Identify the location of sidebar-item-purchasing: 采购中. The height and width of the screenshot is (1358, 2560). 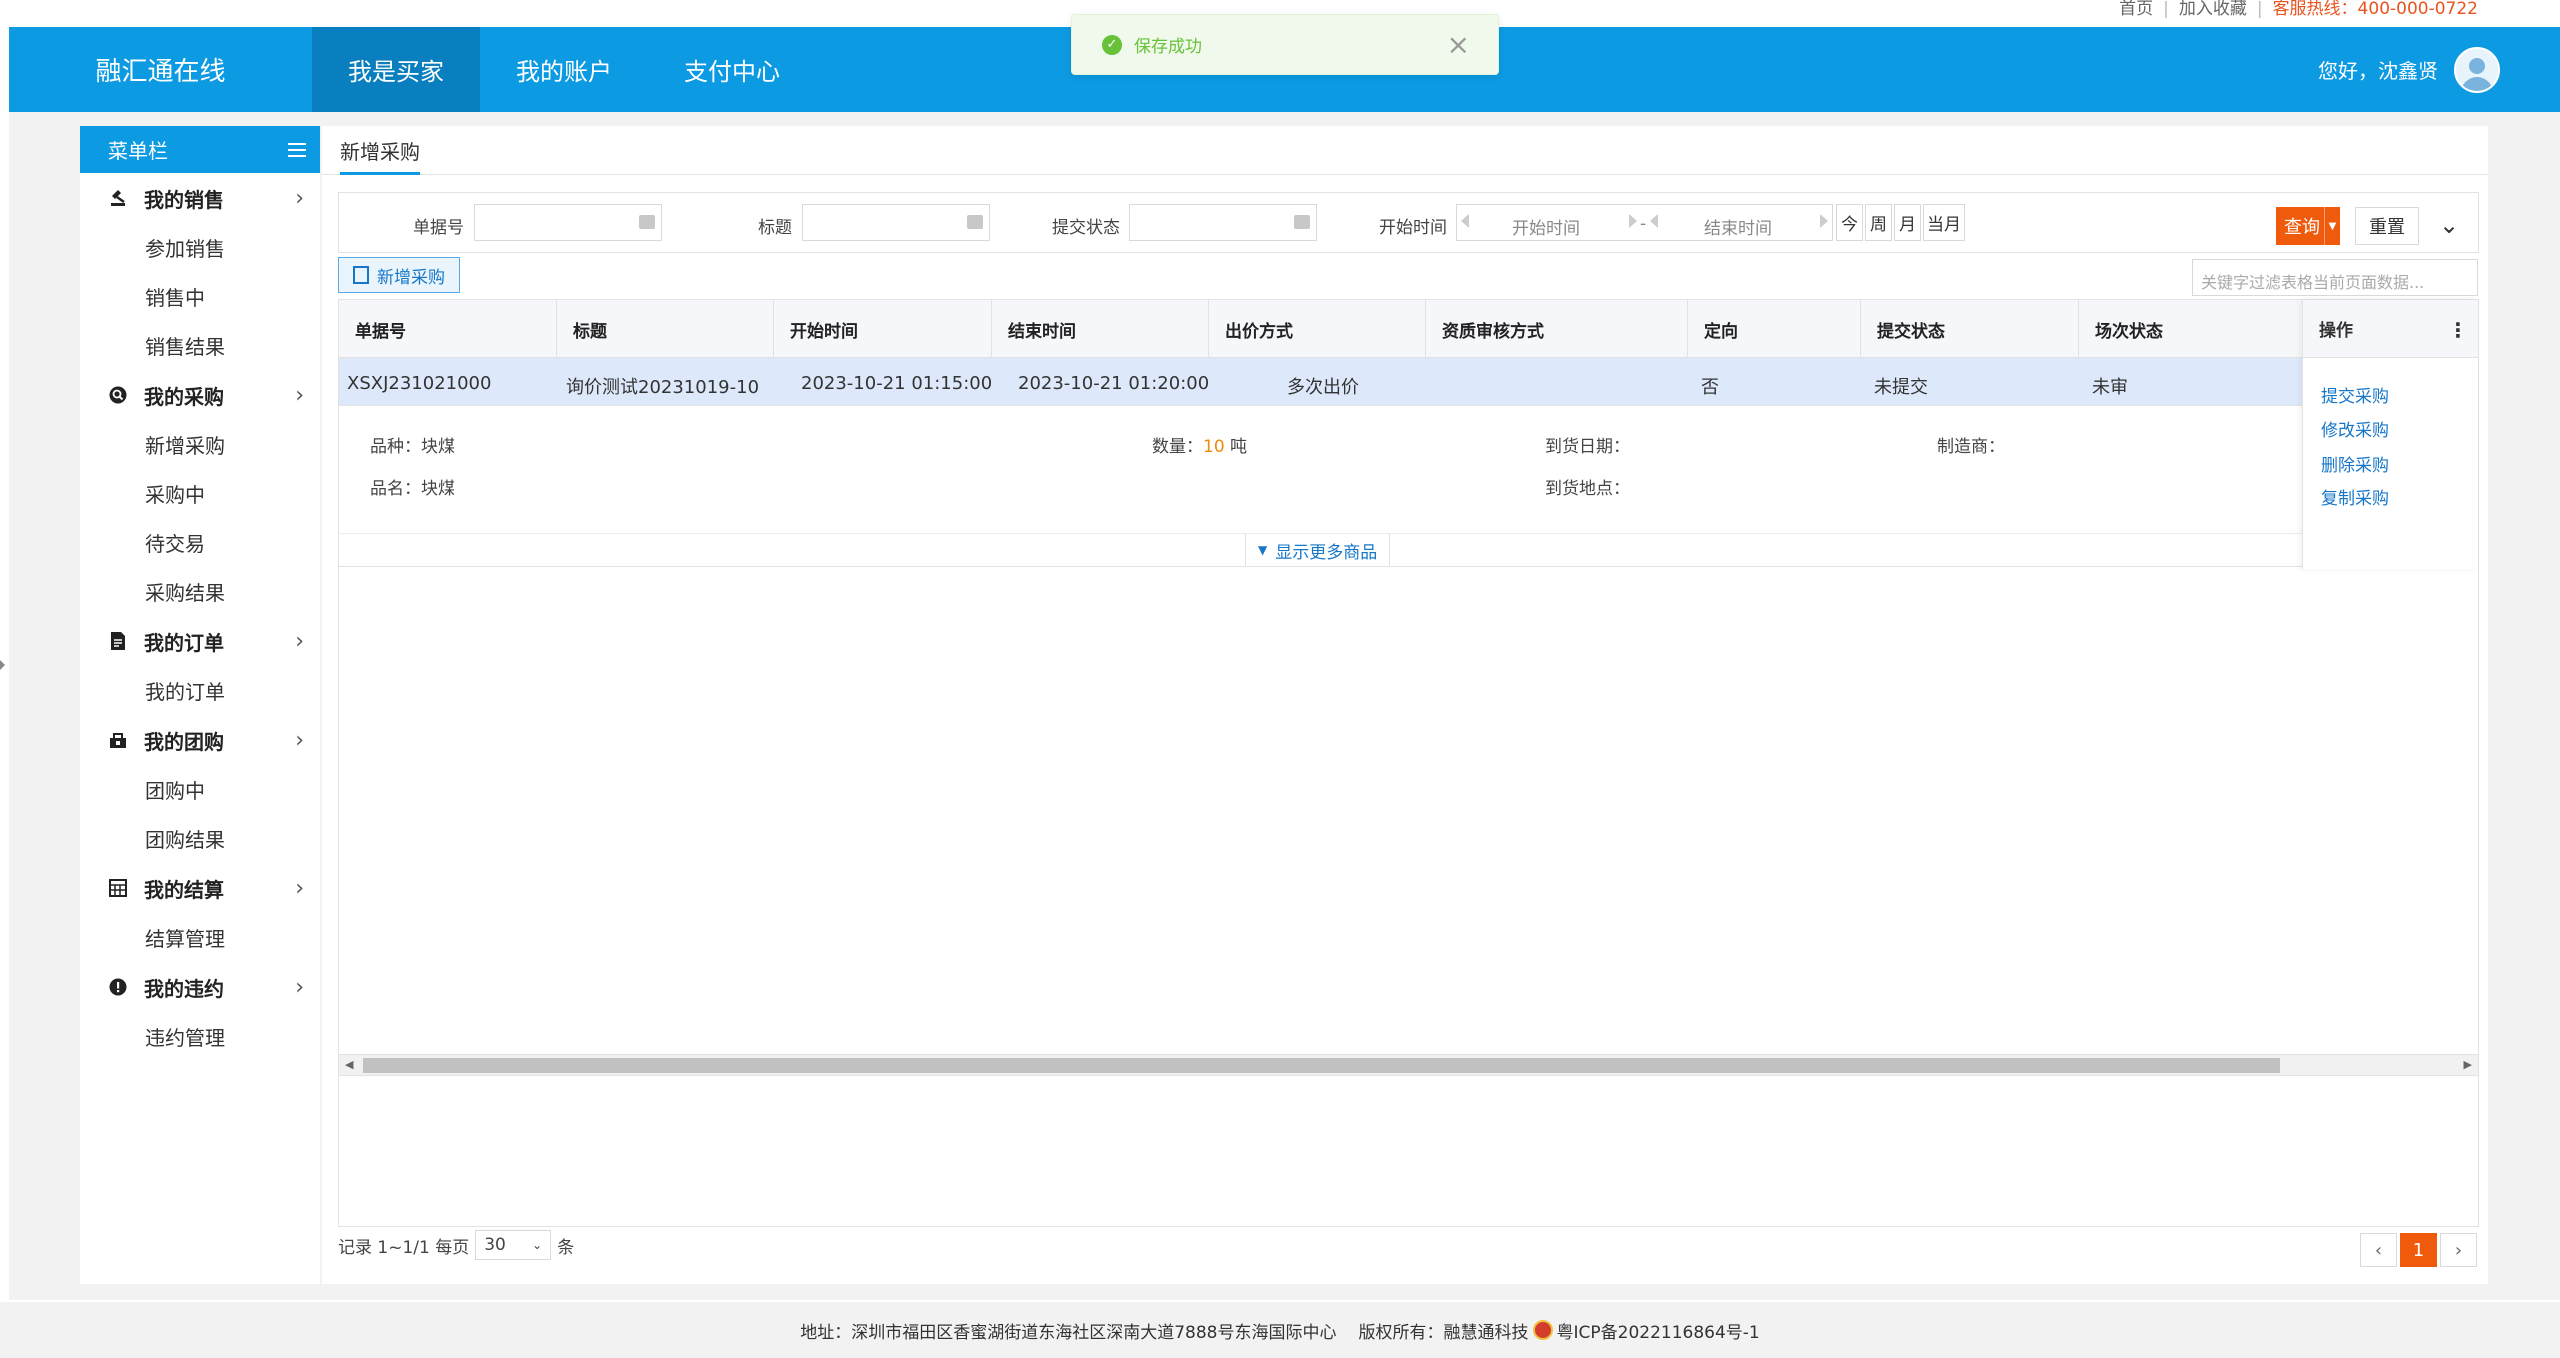
(200, 493).